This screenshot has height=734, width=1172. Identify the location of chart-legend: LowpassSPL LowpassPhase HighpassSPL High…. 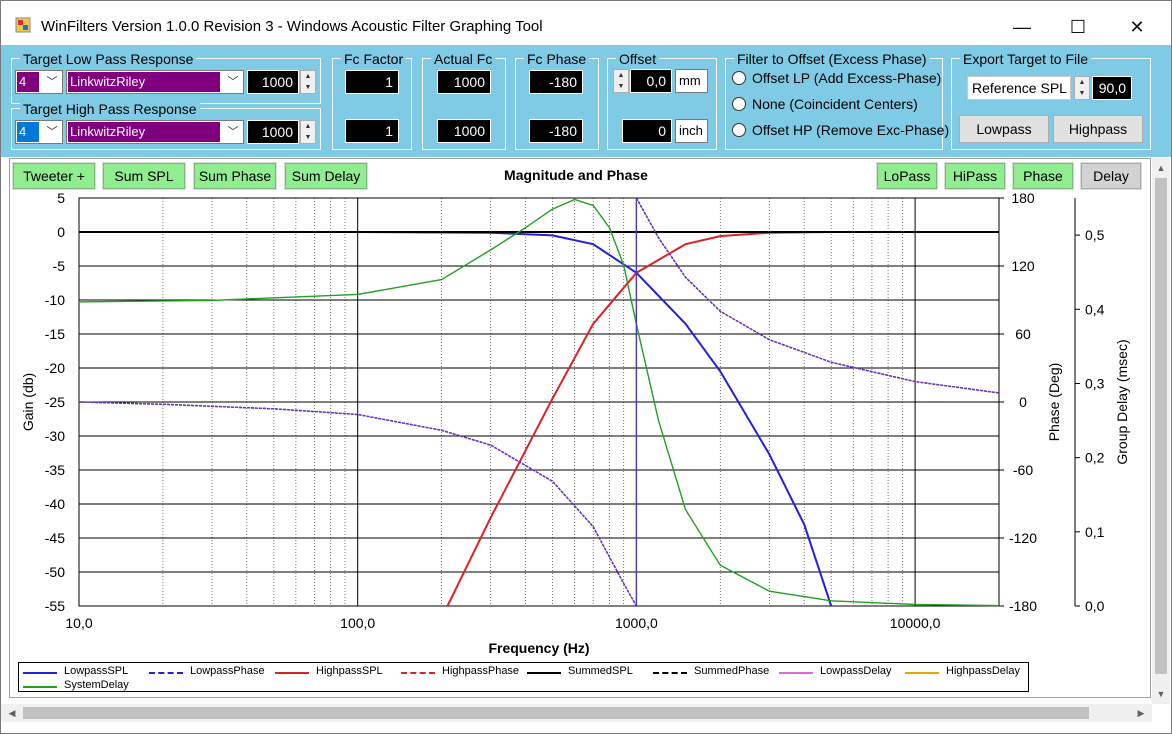
(523, 677).